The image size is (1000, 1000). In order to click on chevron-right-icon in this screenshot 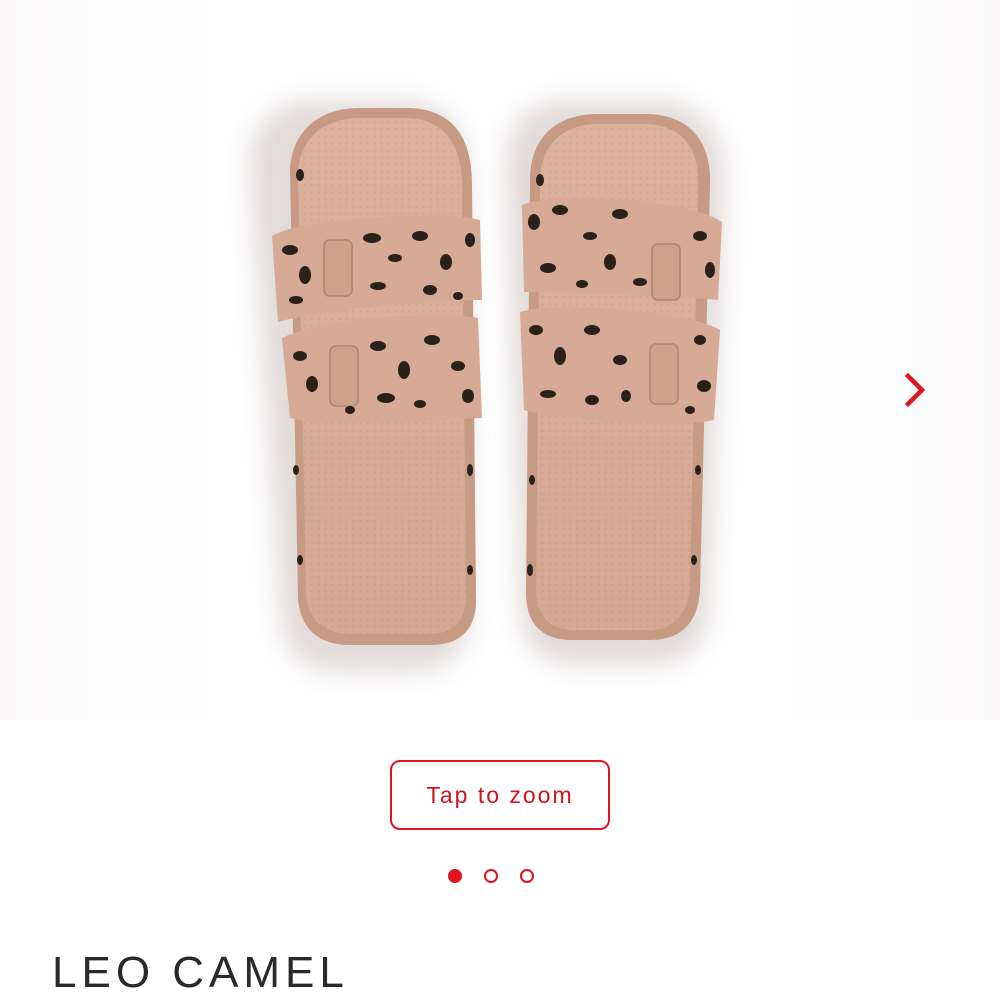, I will do `click(915, 390)`.